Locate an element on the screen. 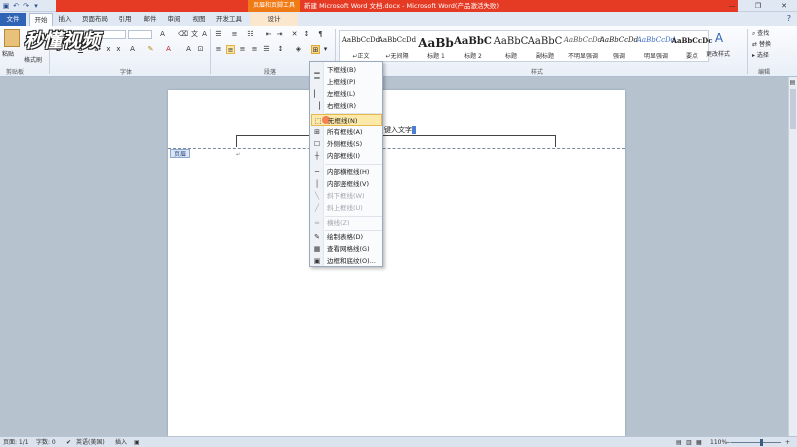 The width and height of the screenshot is (797, 447). tab-home: 开始 is located at coordinates (41, 19).